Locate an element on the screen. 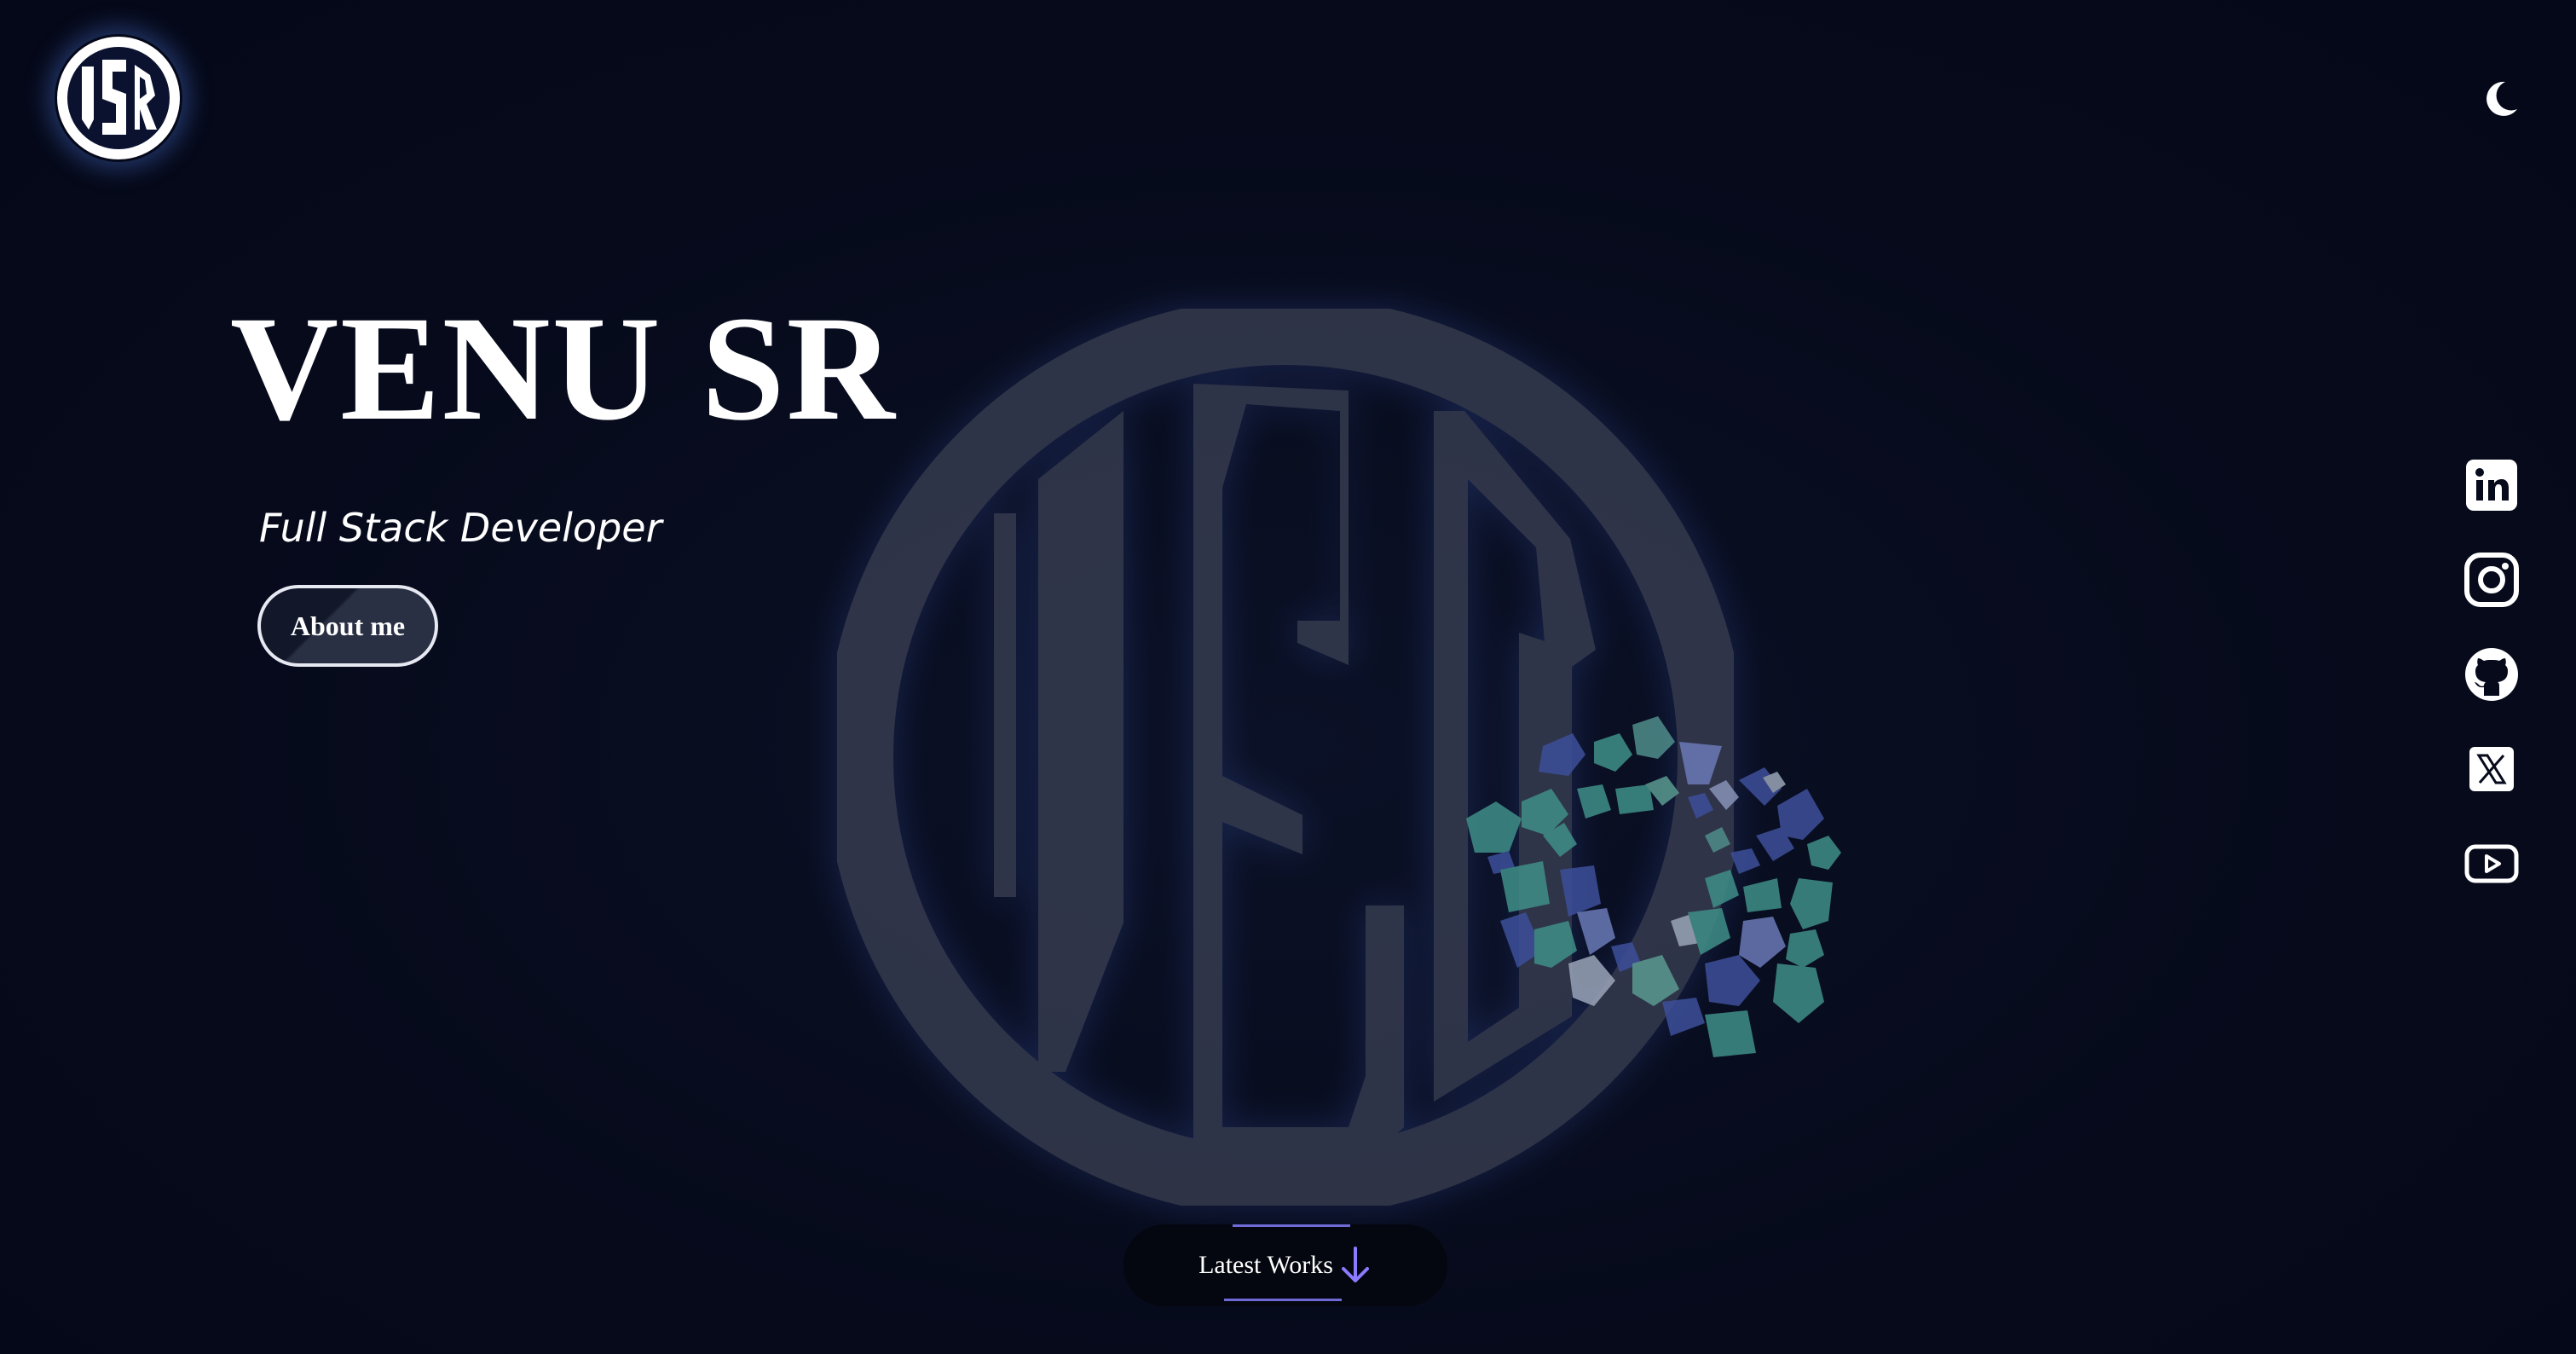 This screenshot has width=2576, height=1354. github-link is located at coordinates (2491, 675).